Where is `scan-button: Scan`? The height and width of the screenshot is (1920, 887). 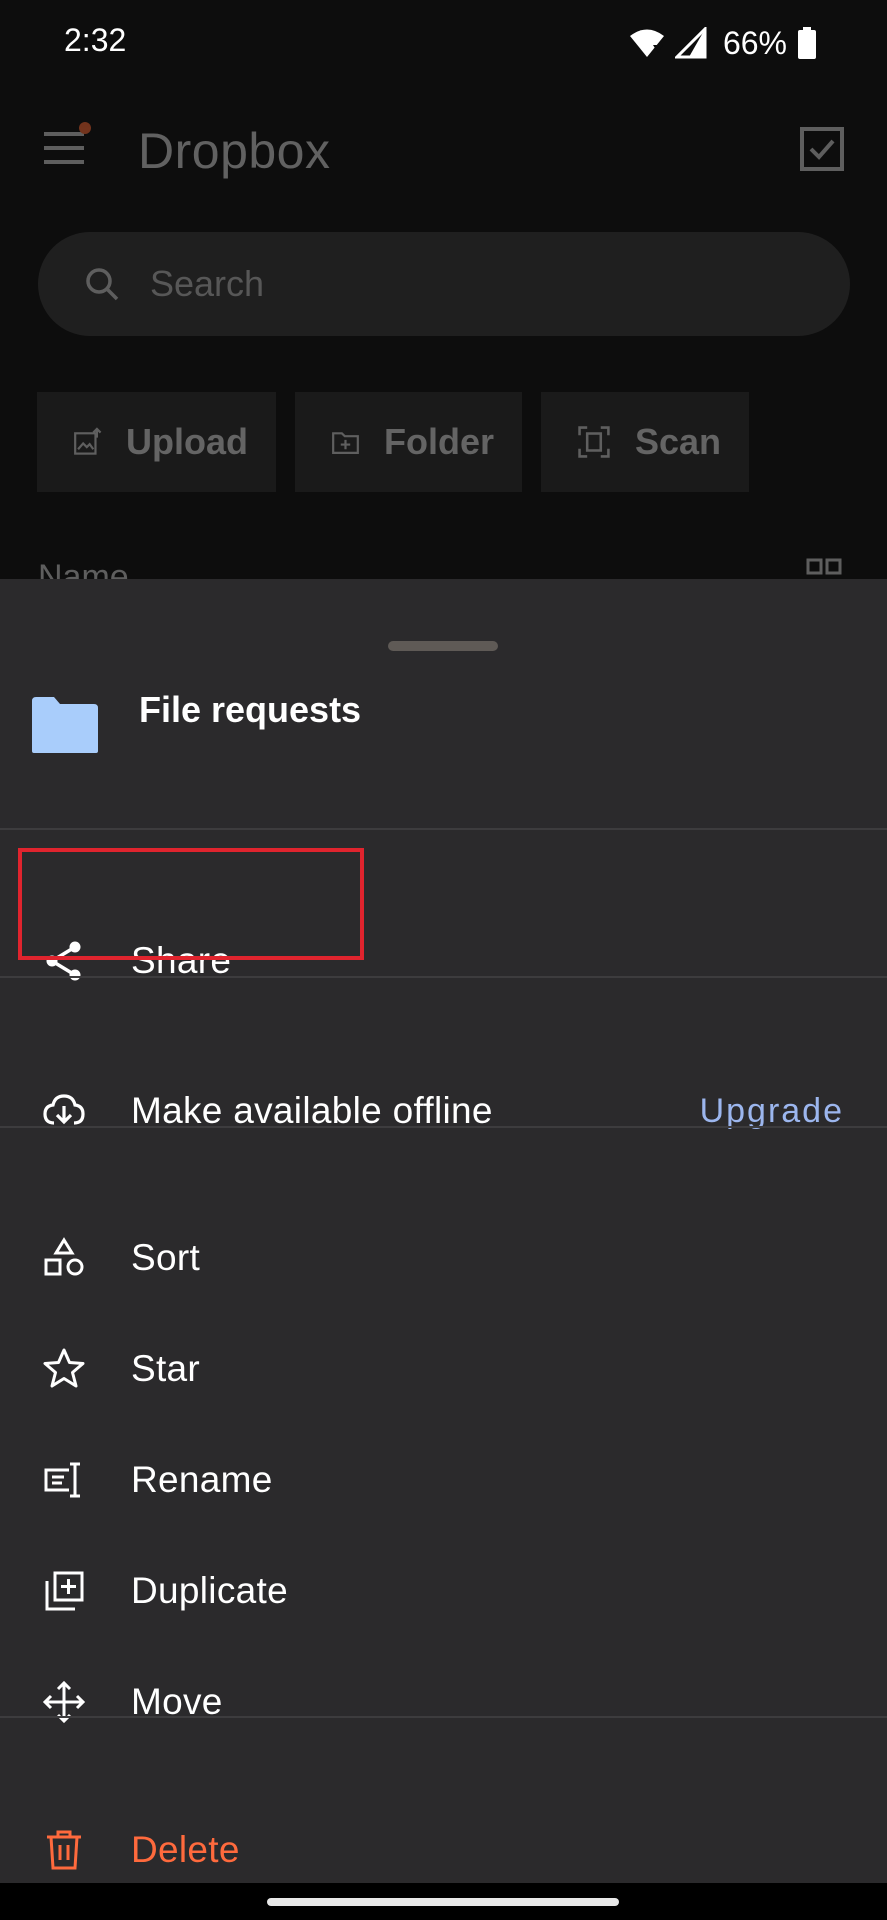 scan-button: Scan is located at coordinates (645, 442).